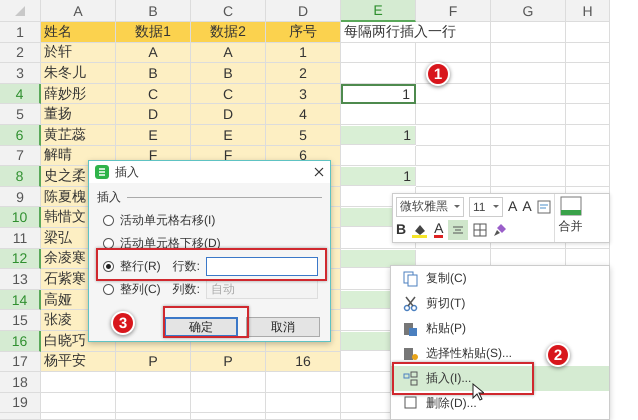 The image size is (638, 420). I want to click on field-label: 行数:, so click(186, 266).